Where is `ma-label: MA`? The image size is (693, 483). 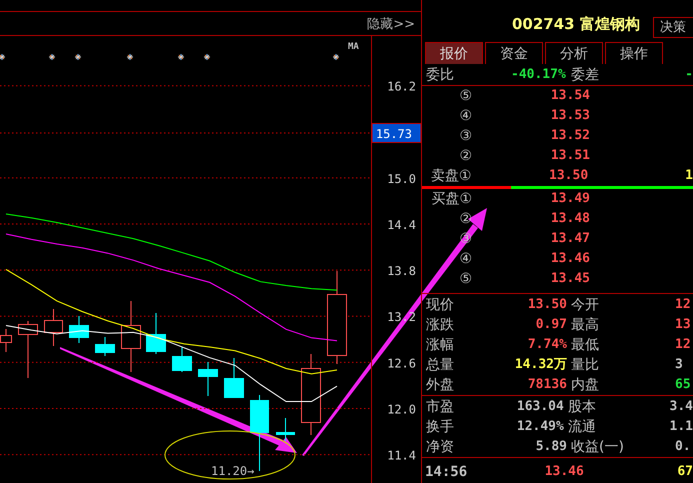
ma-label: MA is located at coordinates (353, 47).